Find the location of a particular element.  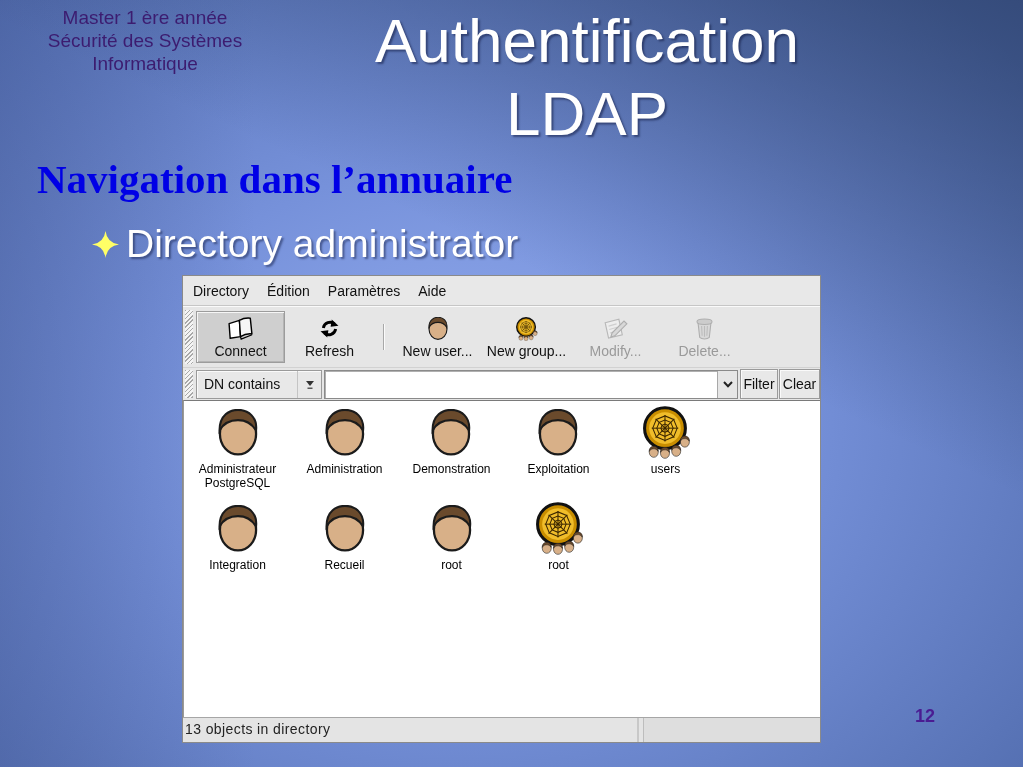

status-message: 13 objects in directory is located at coordinates (411, 730).